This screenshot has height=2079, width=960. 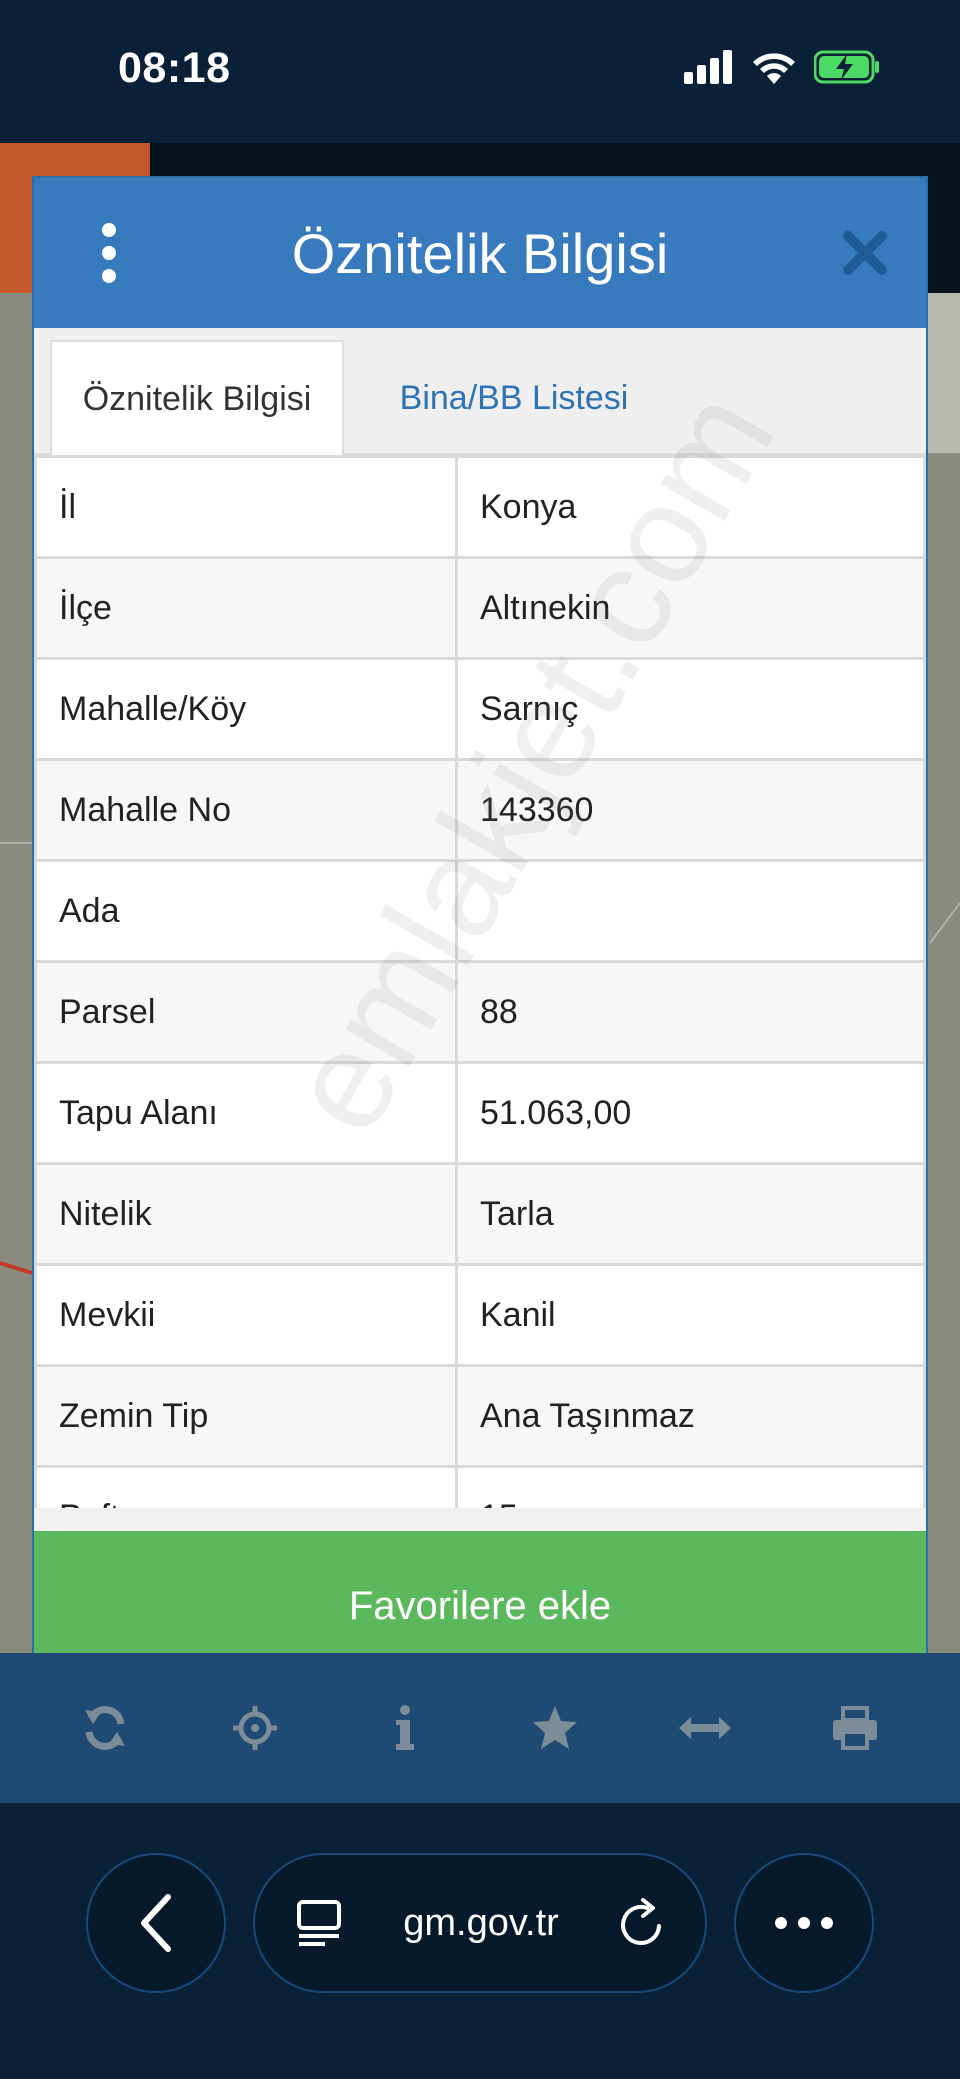 I want to click on tab-attribute-info: Öznitelik Bilgisi, so click(x=197, y=398).